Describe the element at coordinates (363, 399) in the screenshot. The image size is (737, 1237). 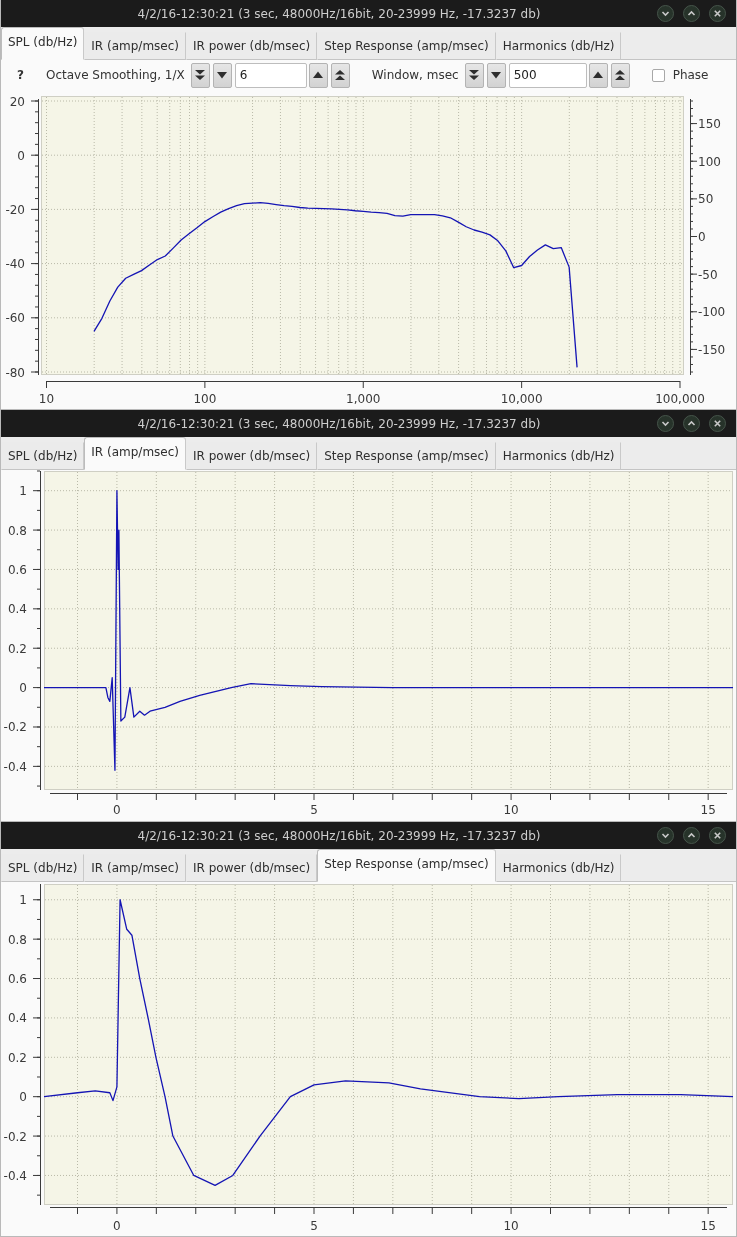
I see `x-tick-label: 1,000` at that location.